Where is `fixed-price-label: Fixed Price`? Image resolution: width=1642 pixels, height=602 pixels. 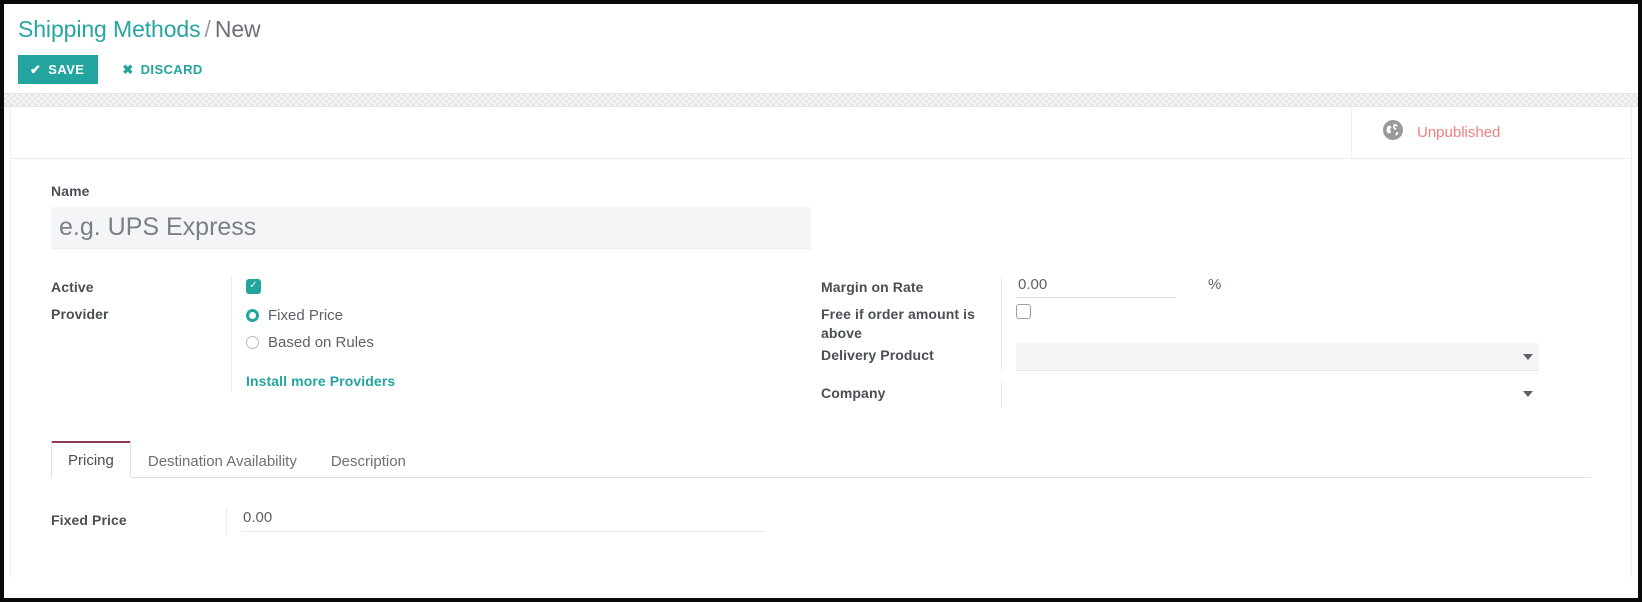
fixed-price-label: Fixed Price is located at coordinates (89, 520).